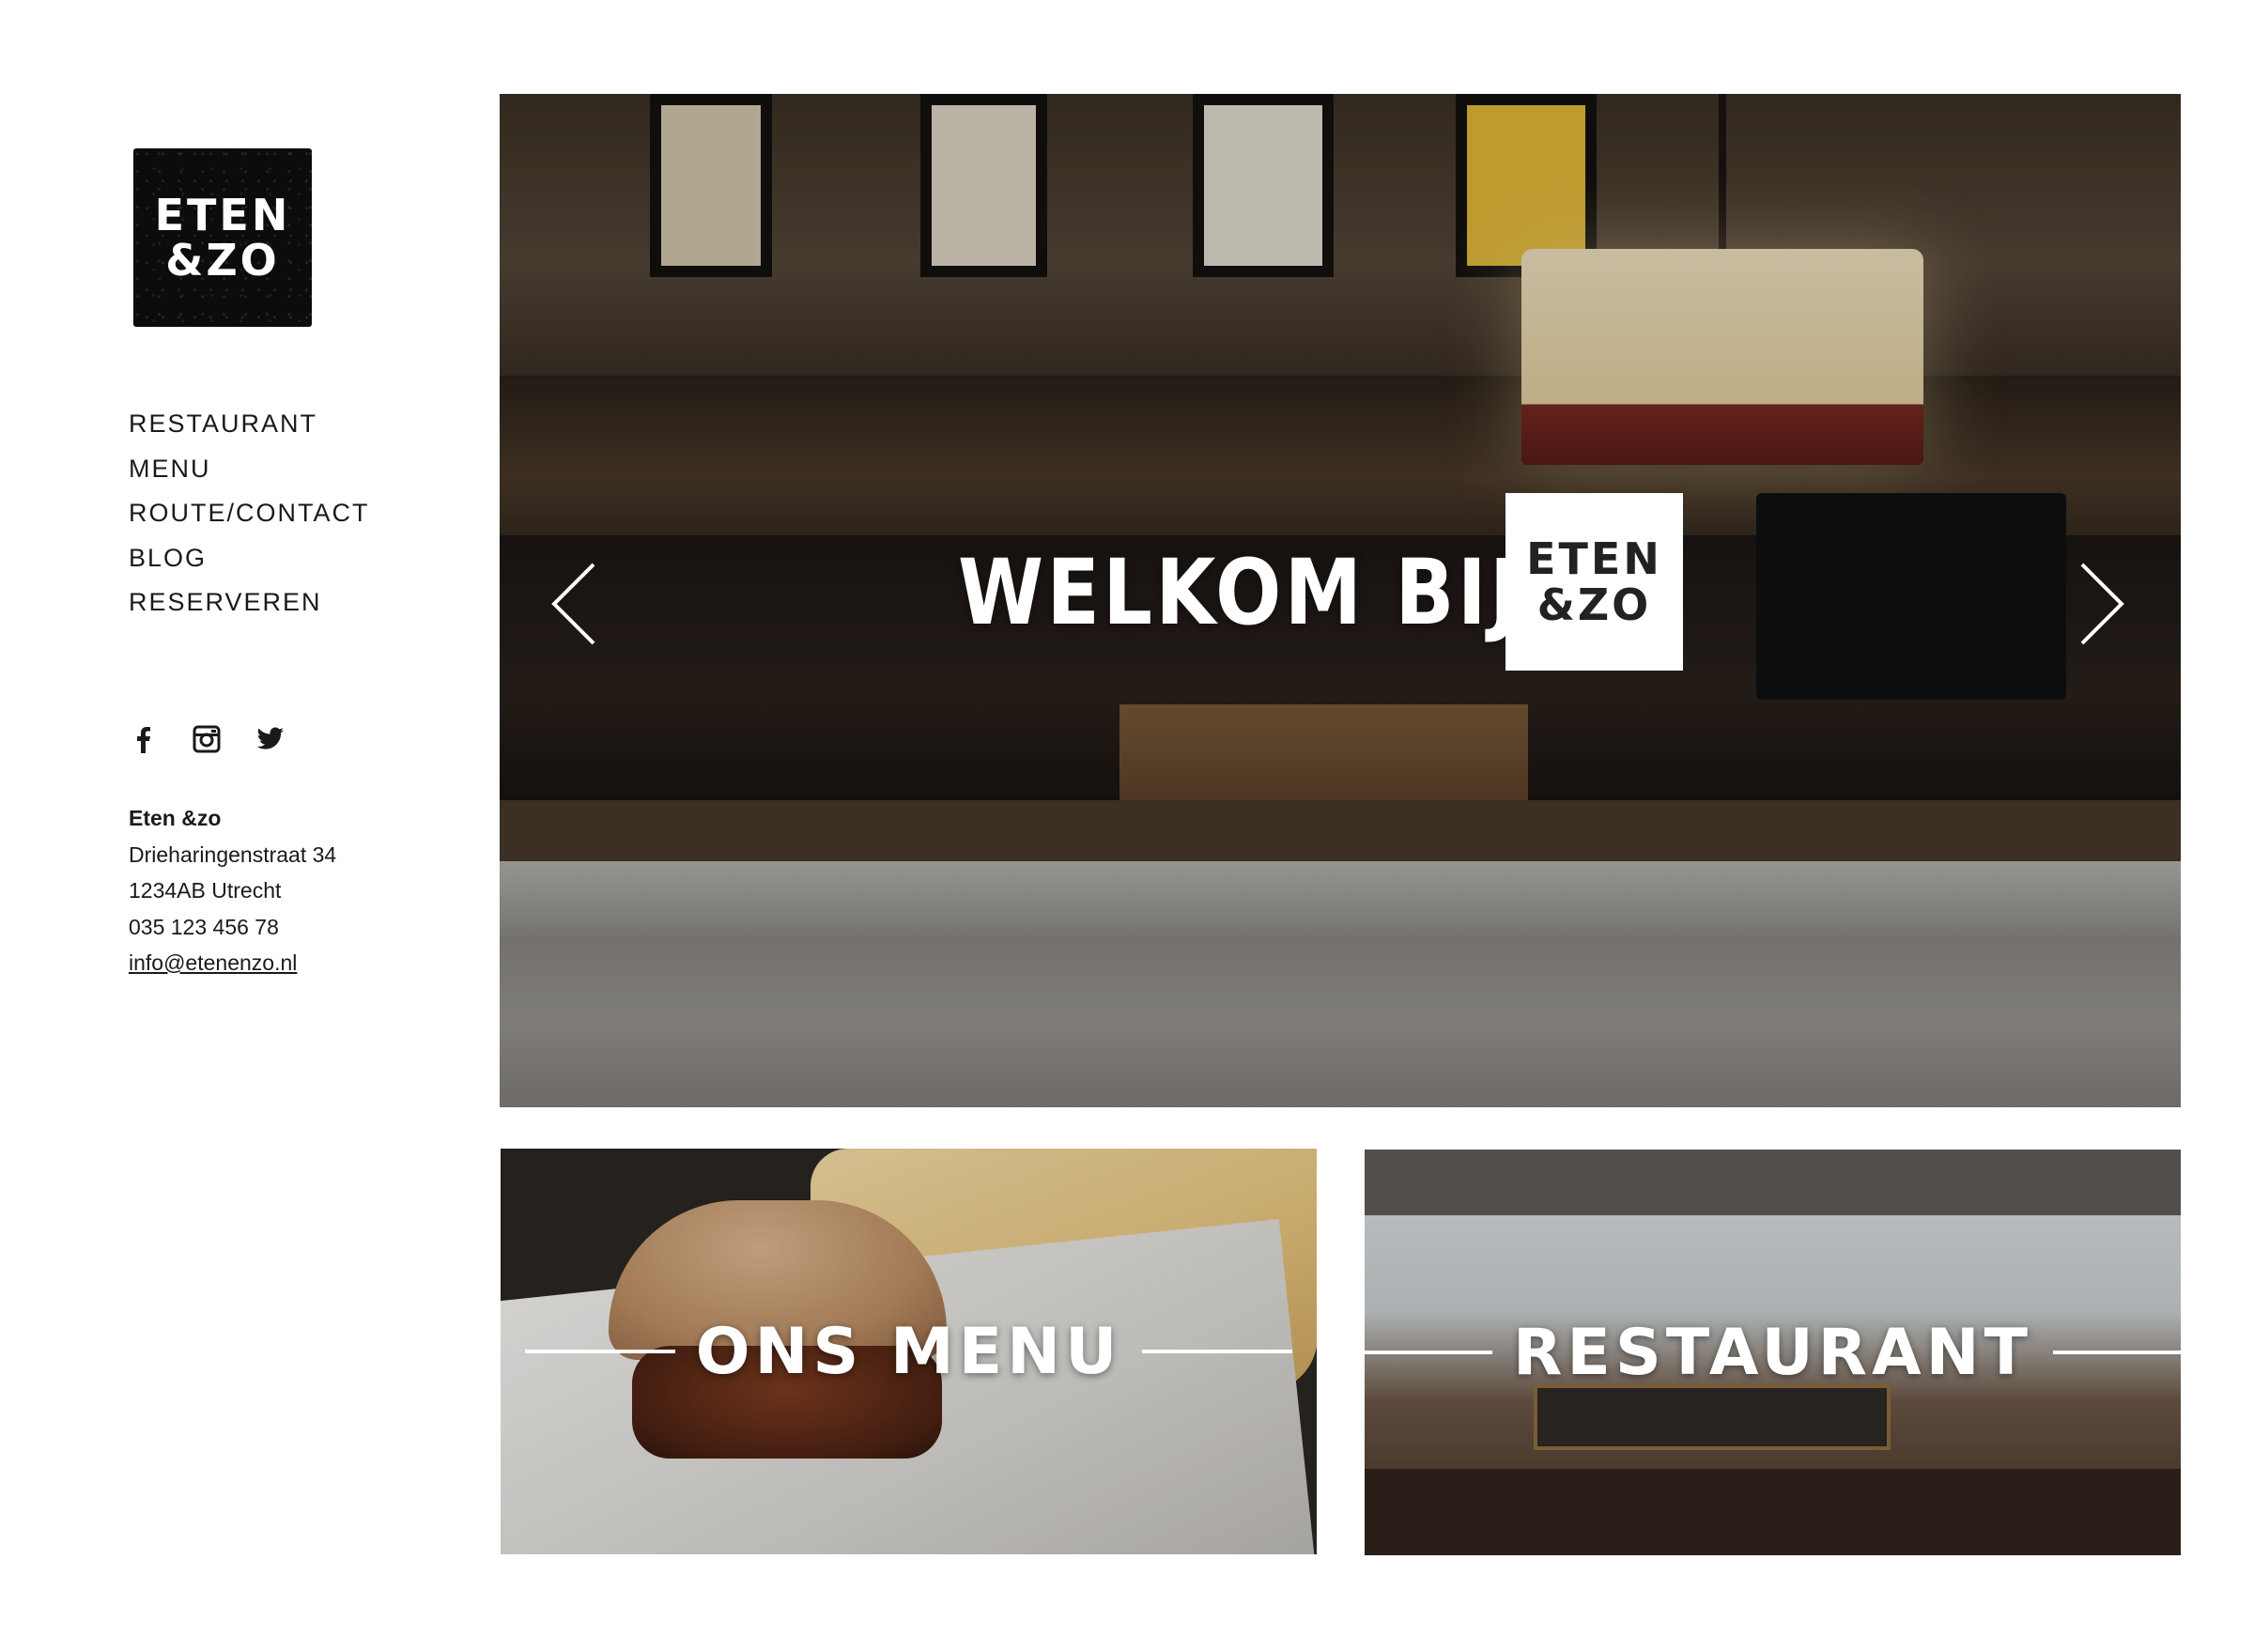 The image size is (2254, 1652). I want to click on tile-heading: ONS MENU, so click(909, 1351).